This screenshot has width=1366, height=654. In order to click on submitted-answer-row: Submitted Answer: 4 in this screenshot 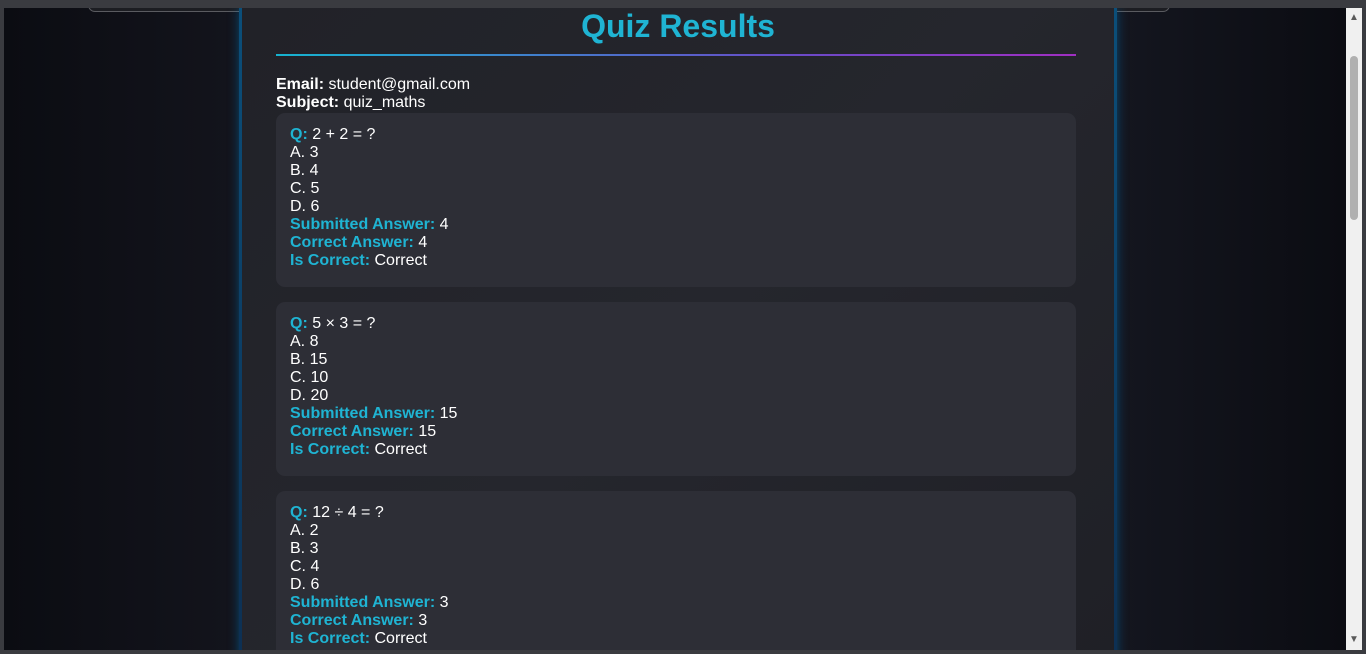, I will do `click(676, 225)`.